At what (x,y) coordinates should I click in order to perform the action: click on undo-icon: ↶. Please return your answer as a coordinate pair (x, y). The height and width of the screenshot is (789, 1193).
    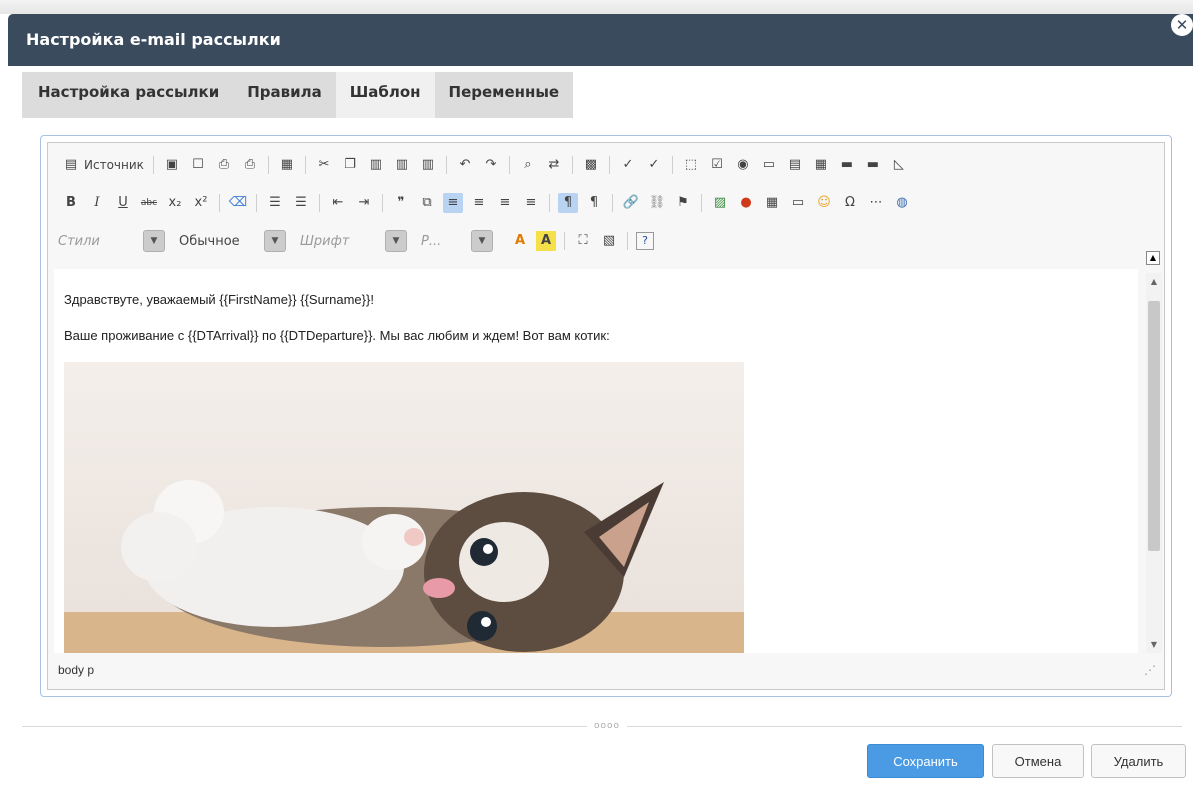
    Looking at the image, I should click on (465, 165).